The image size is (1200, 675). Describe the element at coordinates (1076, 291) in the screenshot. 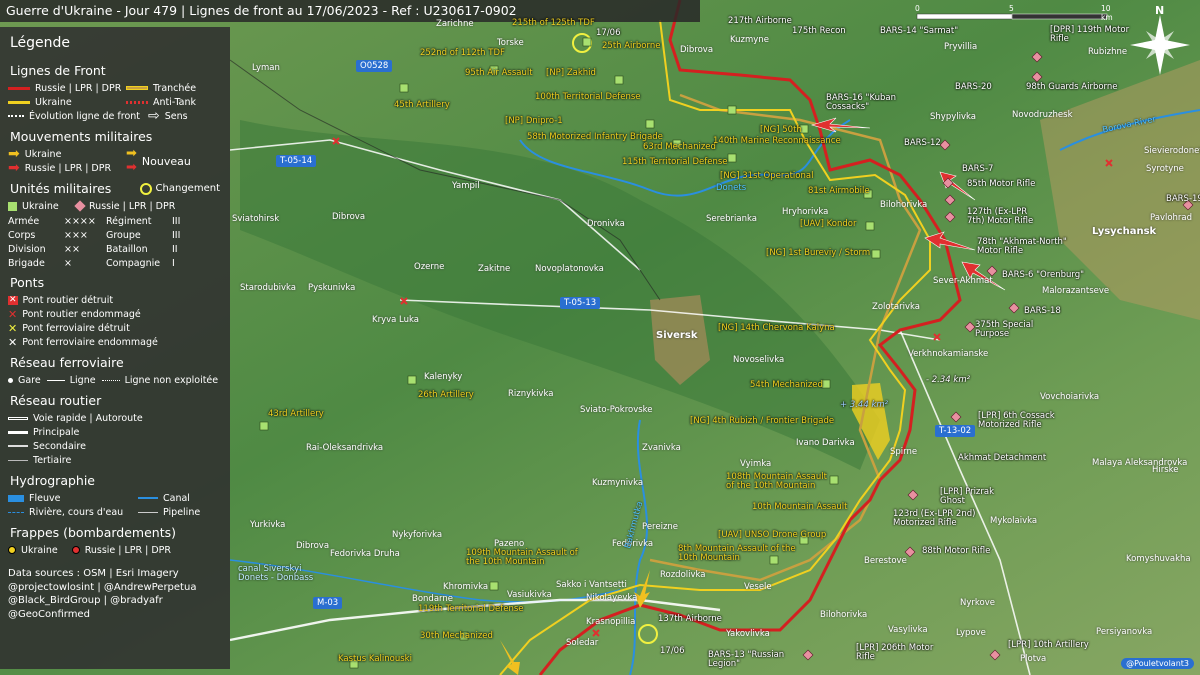

I see `town-label: Malorazantseve` at that location.